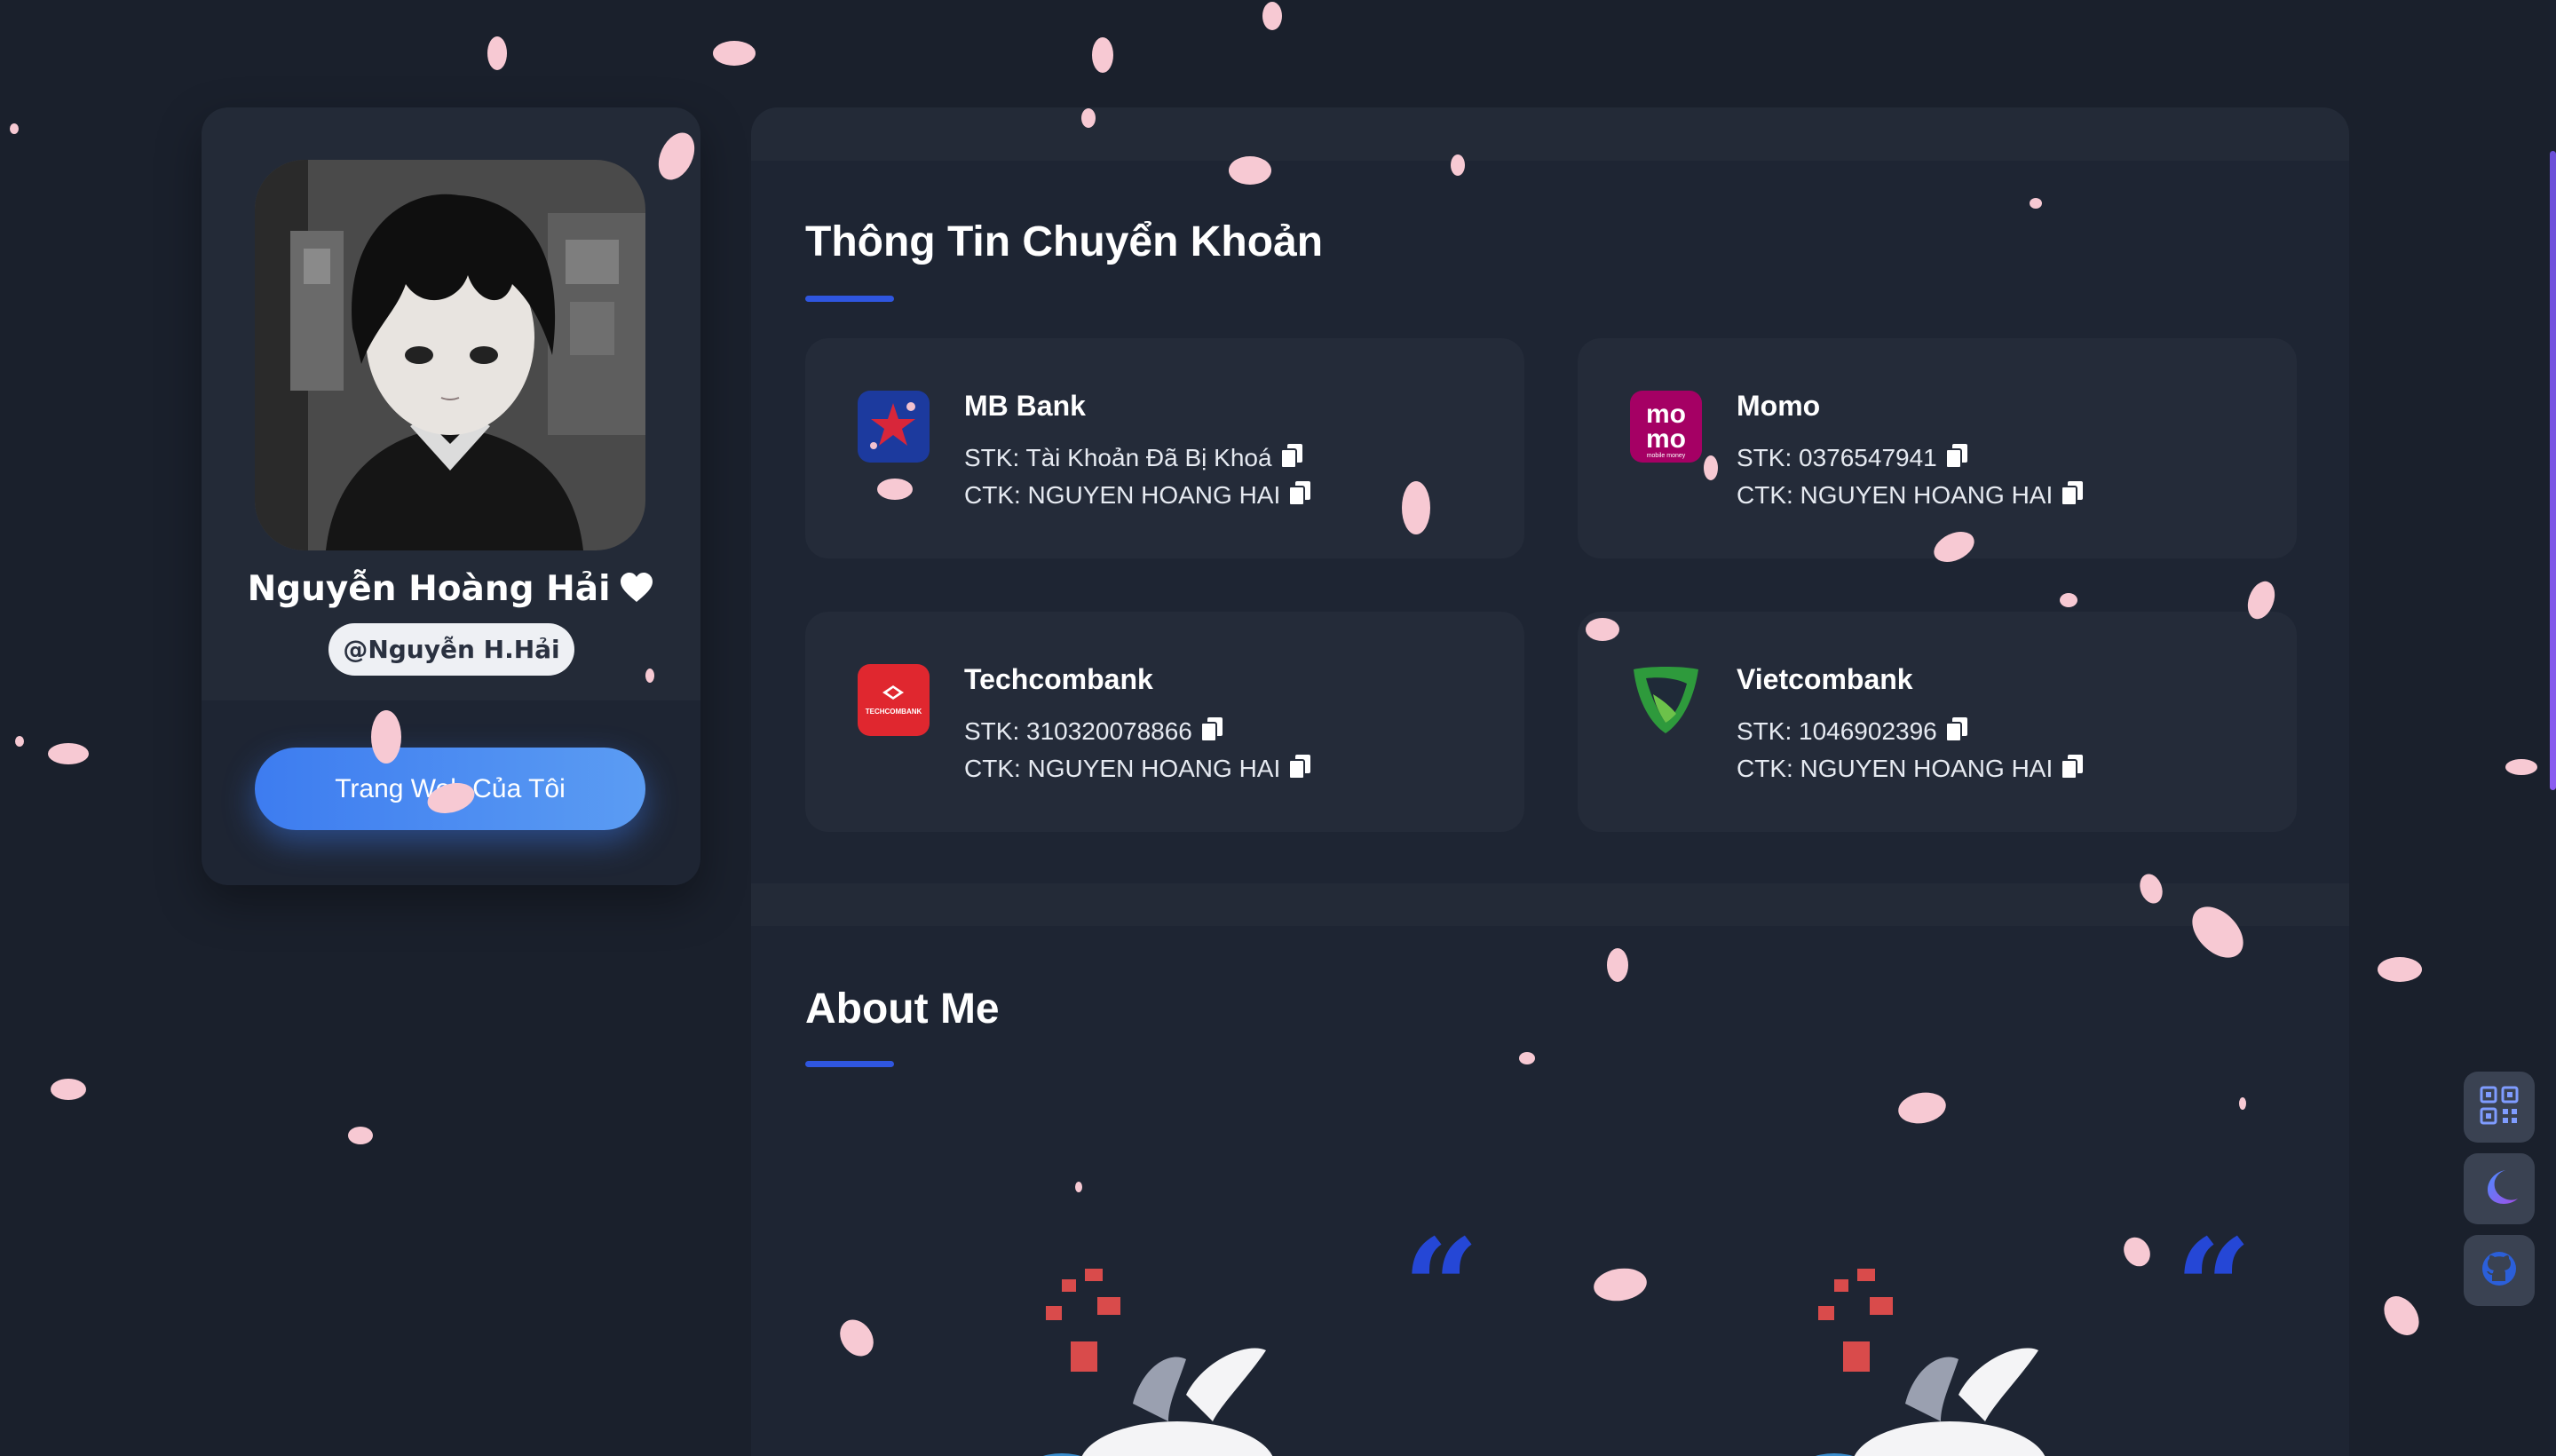  I want to click on profile-name: Nguyễn Hoàng Hải, so click(451, 591).